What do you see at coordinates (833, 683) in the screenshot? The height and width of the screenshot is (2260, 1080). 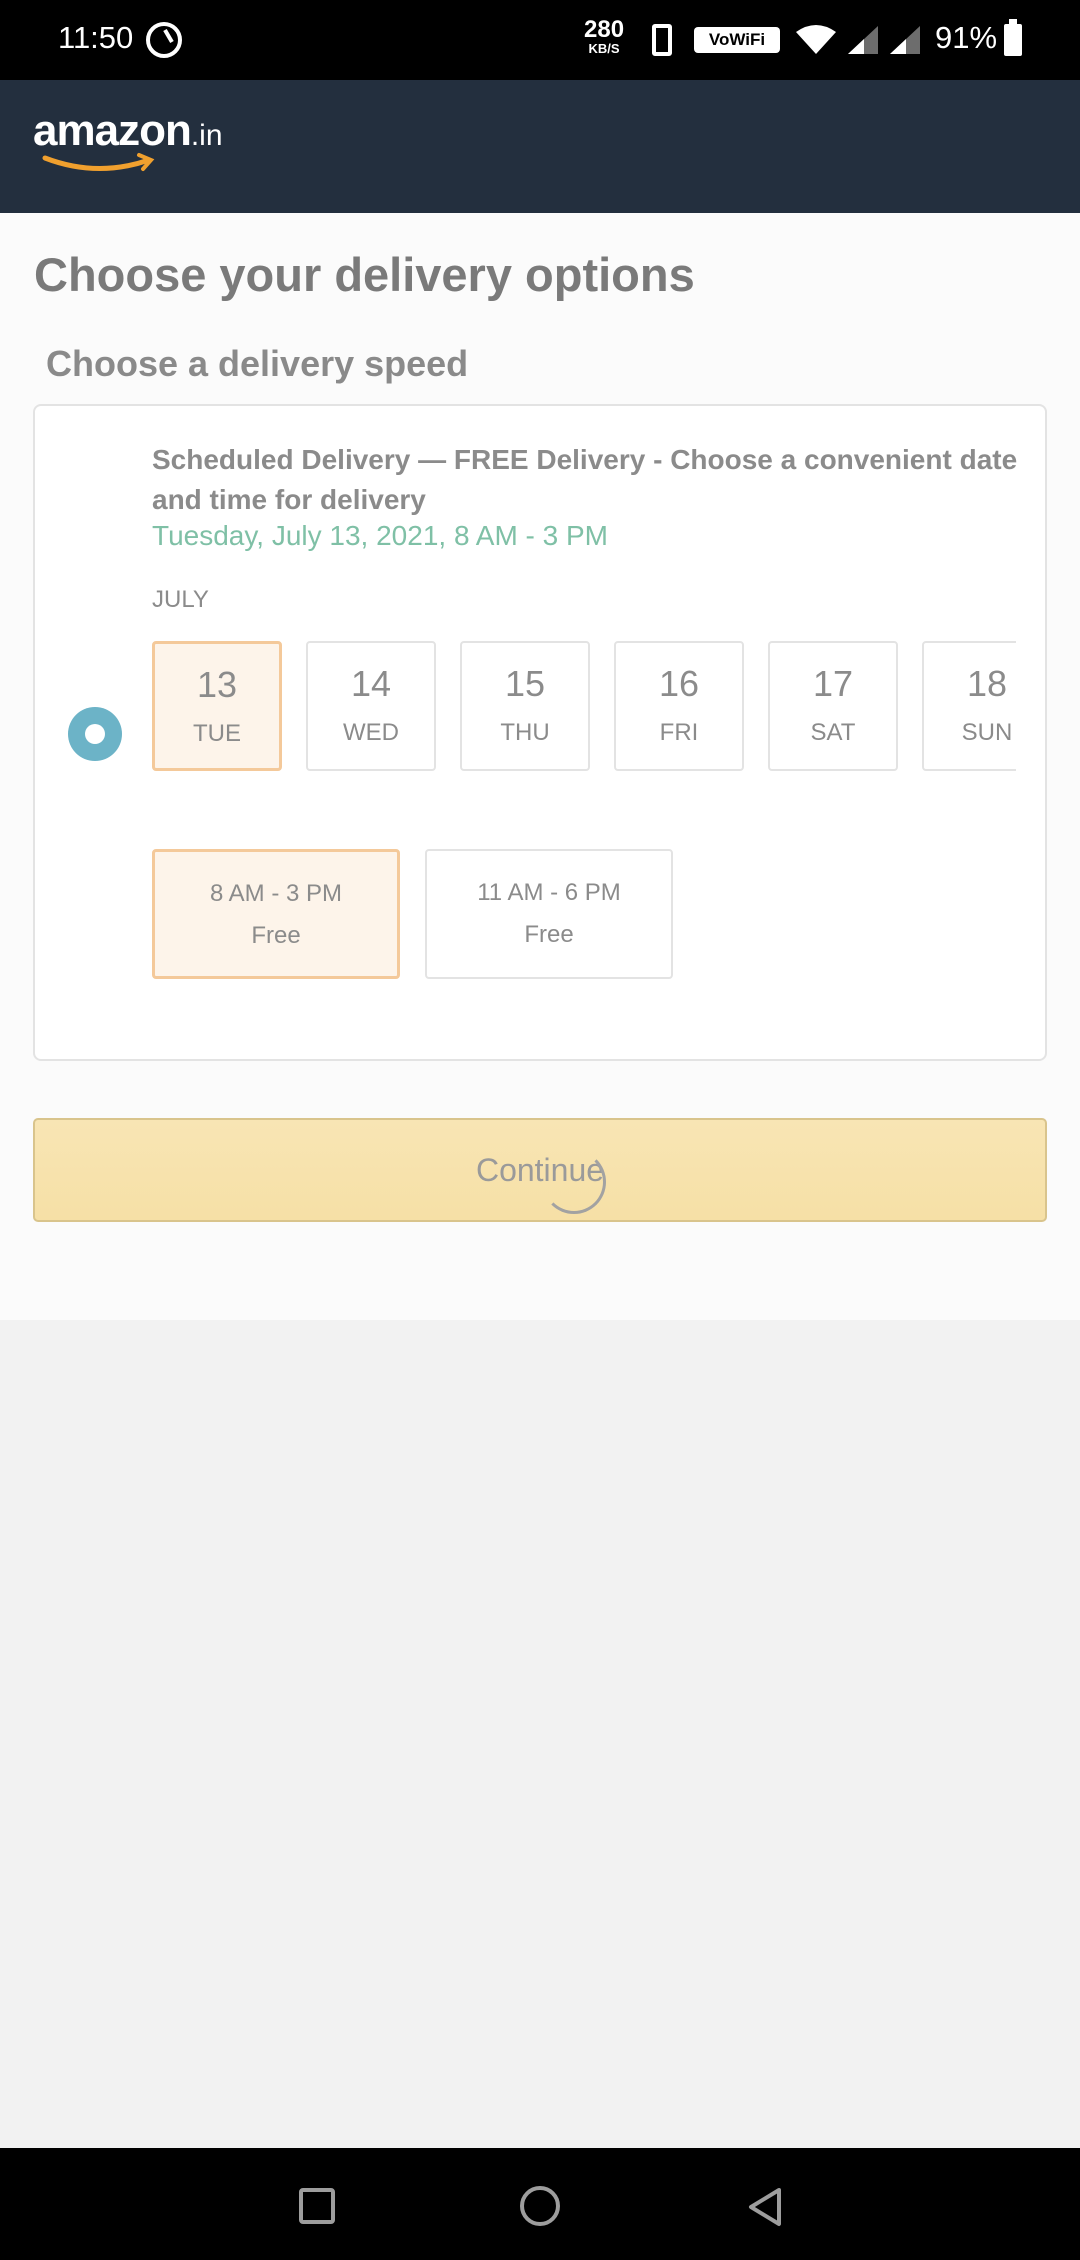 I see `date-number: 17` at bounding box center [833, 683].